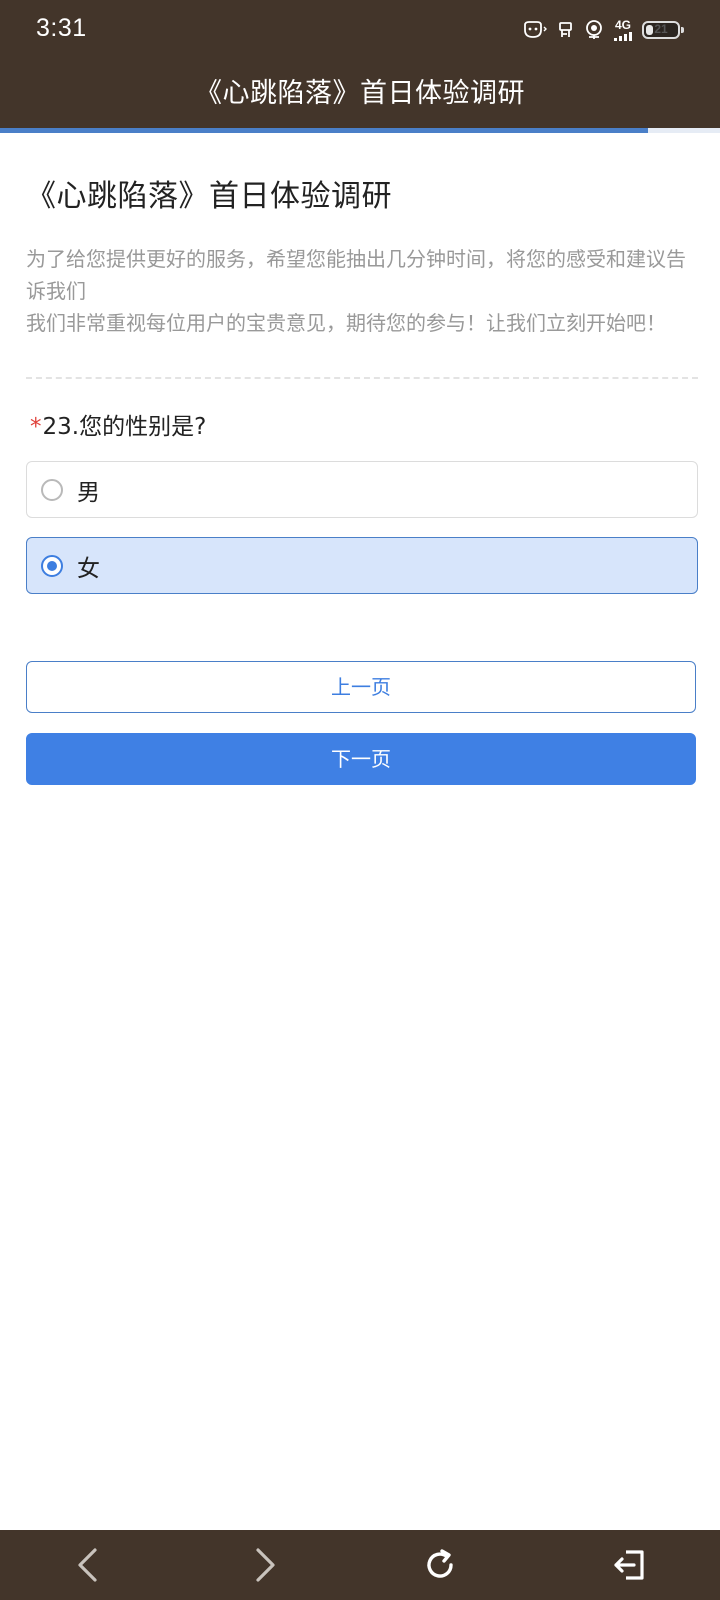 The width and height of the screenshot is (720, 1600). I want to click on option-label: 男, so click(88, 492).